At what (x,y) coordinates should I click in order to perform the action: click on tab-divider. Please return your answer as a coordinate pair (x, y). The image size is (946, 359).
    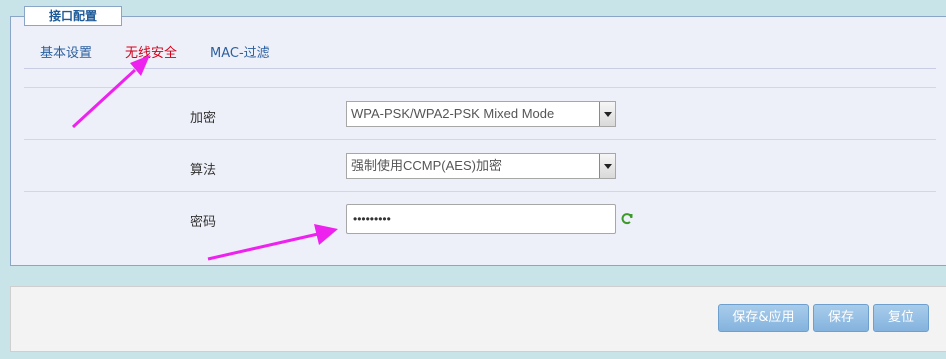
    Looking at the image, I should click on (480, 68).